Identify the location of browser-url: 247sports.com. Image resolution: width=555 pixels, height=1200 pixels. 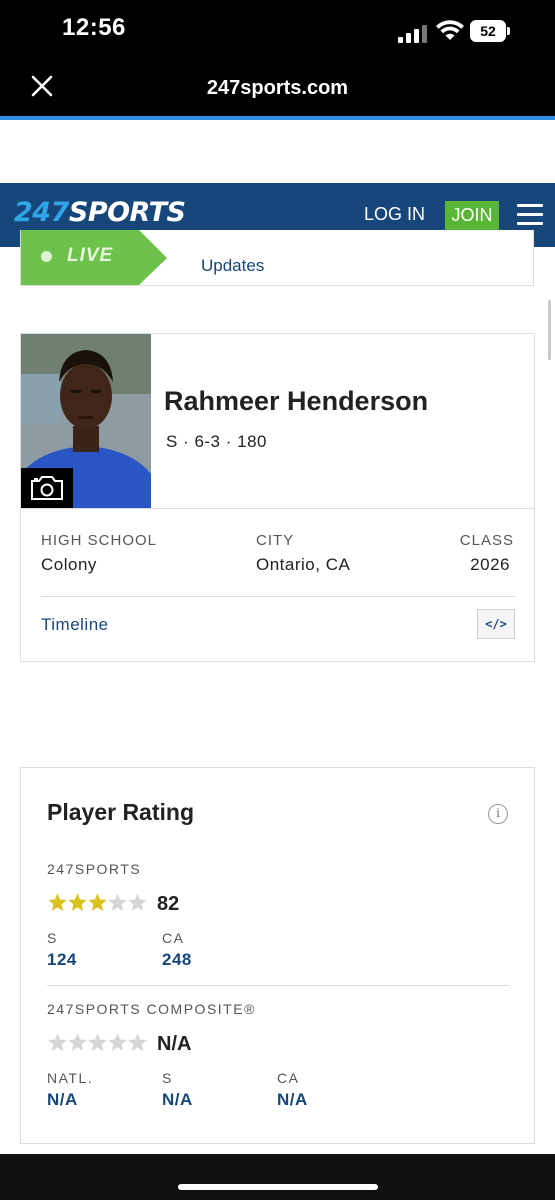
(277, 88).